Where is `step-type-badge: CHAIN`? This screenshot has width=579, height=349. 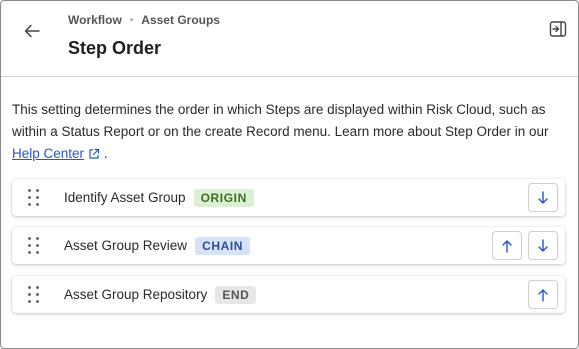 step-type-badge: CHAIN is located at coordinates (223, 245).